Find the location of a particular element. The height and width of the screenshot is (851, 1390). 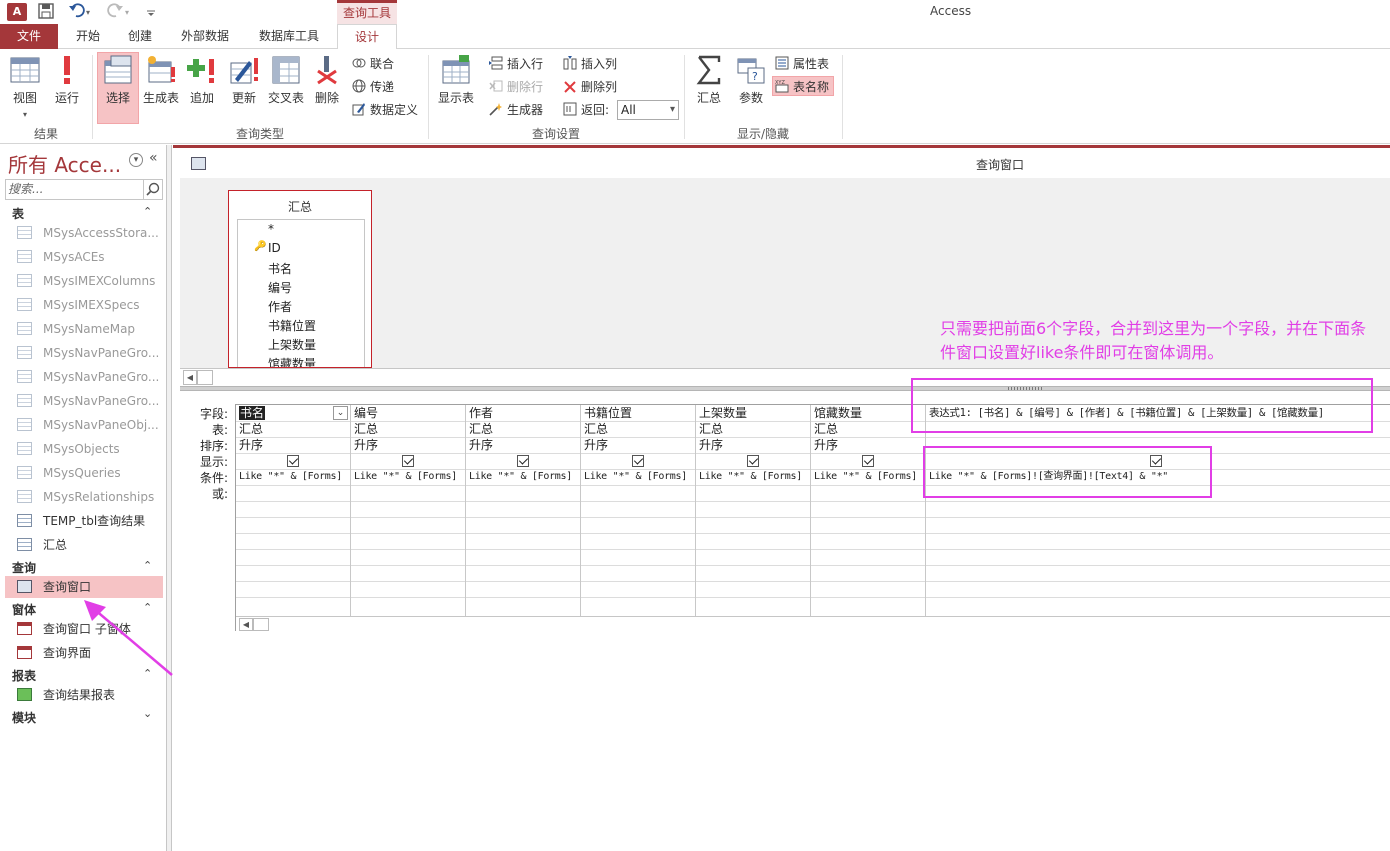

dropdown-arrow-icon: ⌄ is located at coordinates (340, 413).